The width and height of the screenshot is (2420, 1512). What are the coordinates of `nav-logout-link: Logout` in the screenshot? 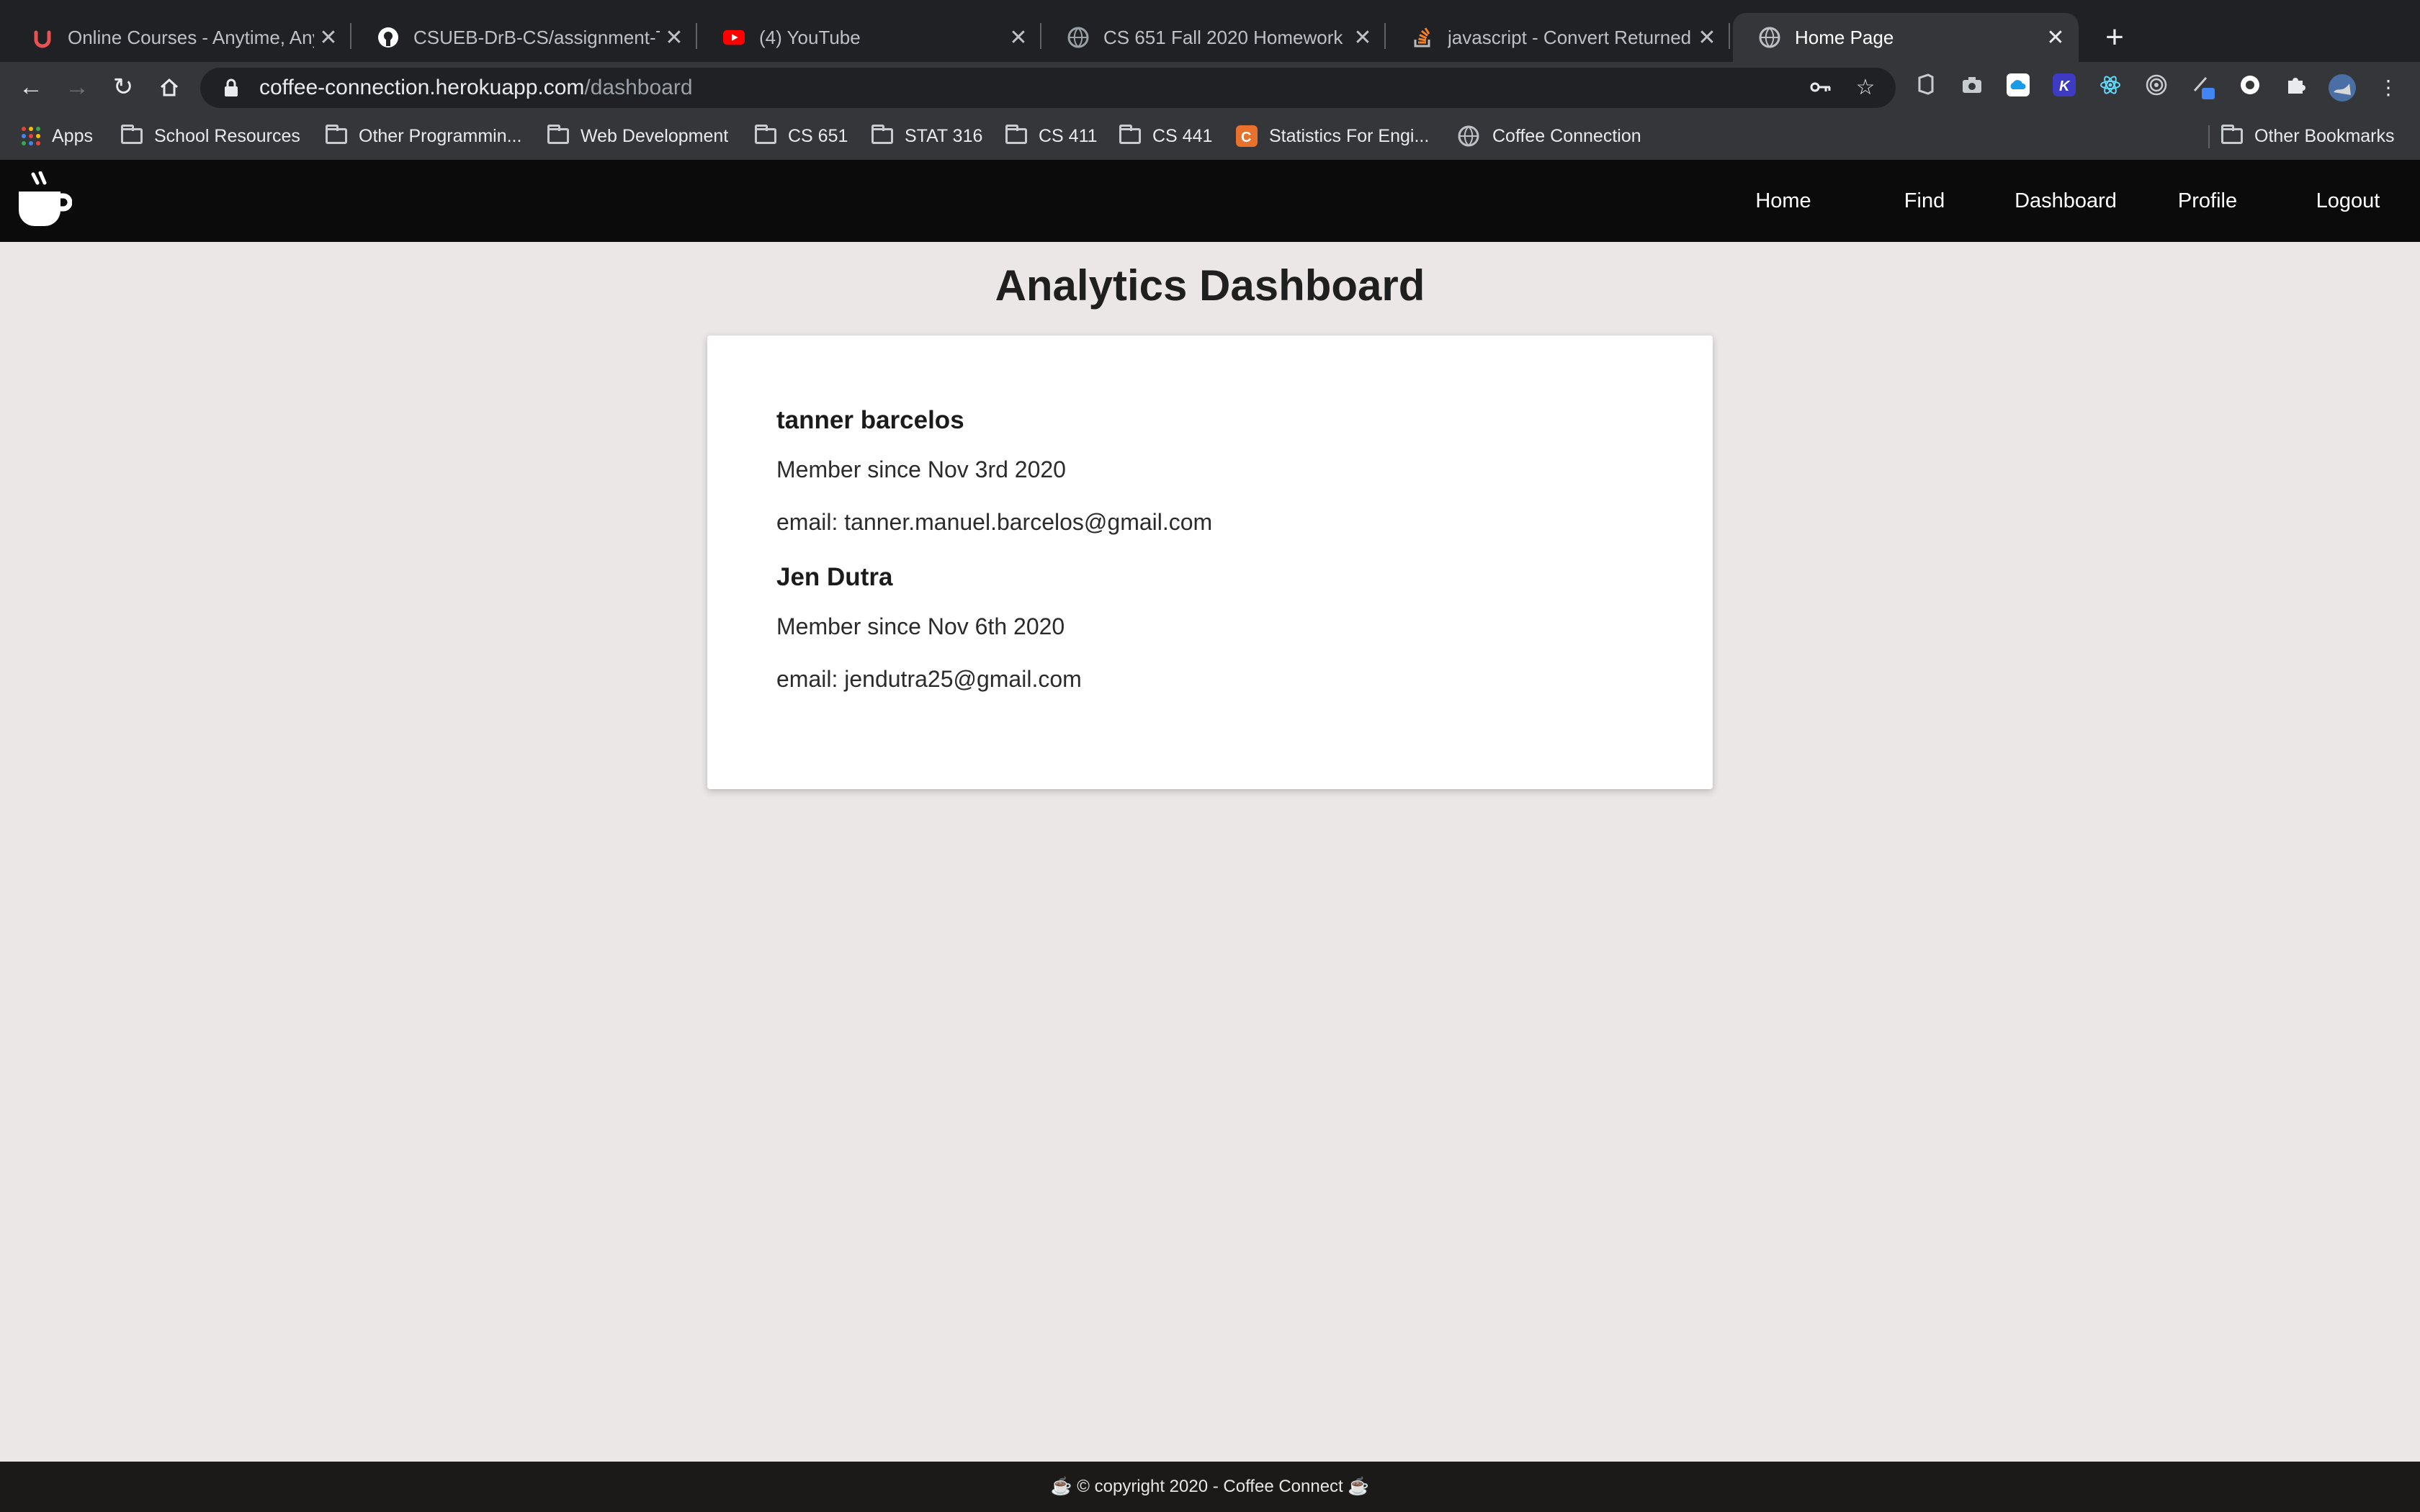 It's located at (2348, 201).